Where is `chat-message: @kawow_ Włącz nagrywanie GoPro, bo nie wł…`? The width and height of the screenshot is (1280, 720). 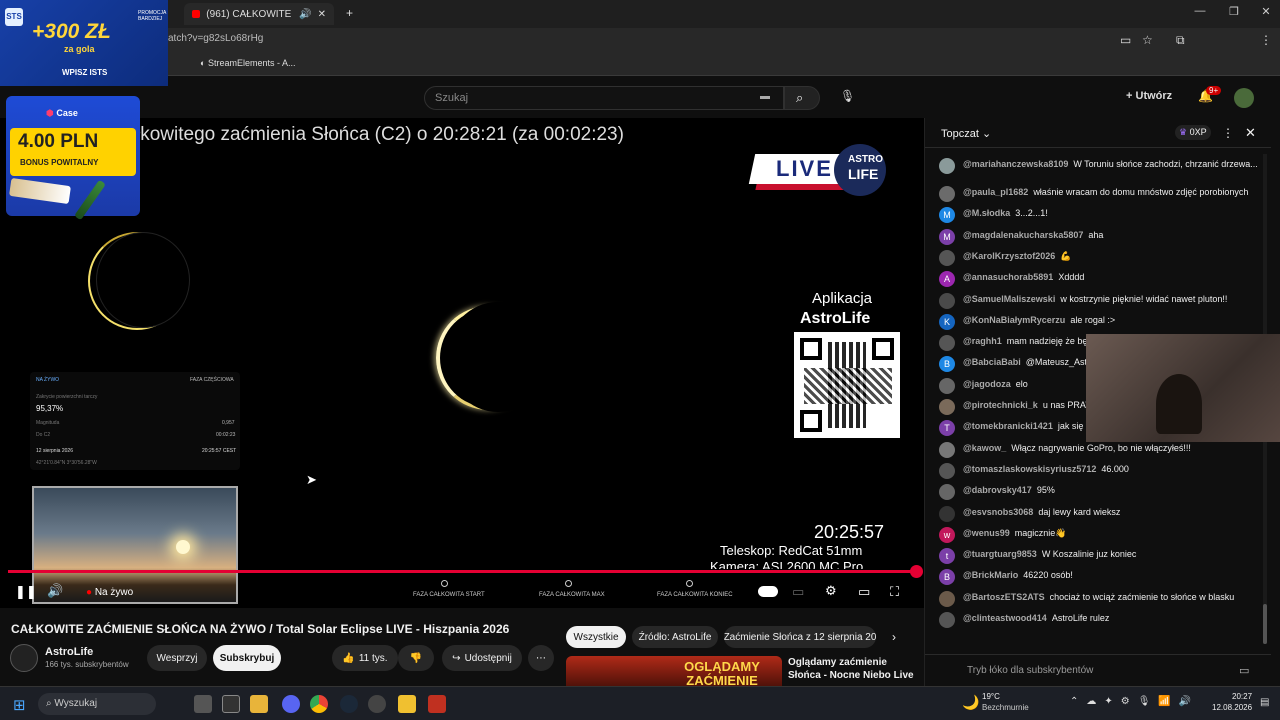 chat-message: @kawow_ Włącz nagrywanie GoPro, bo nie wł… is located at coordinates (1102, 449).